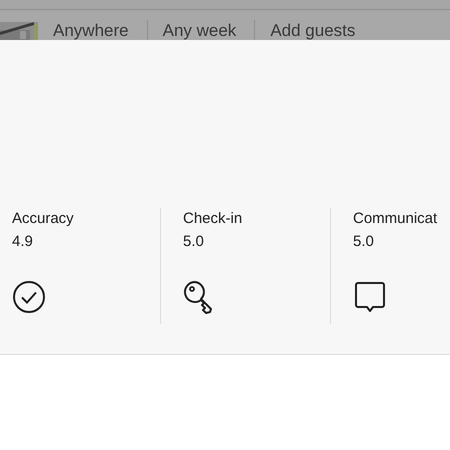  I want to click on rating-label: Accuracy, so click(43, 218).